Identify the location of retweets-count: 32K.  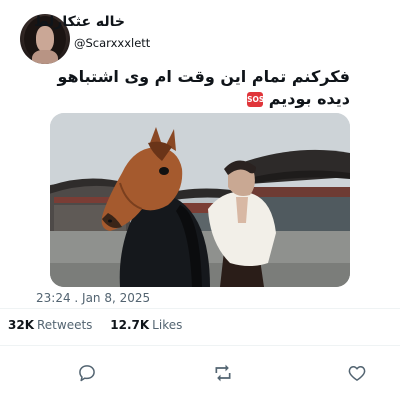
(21, 325).